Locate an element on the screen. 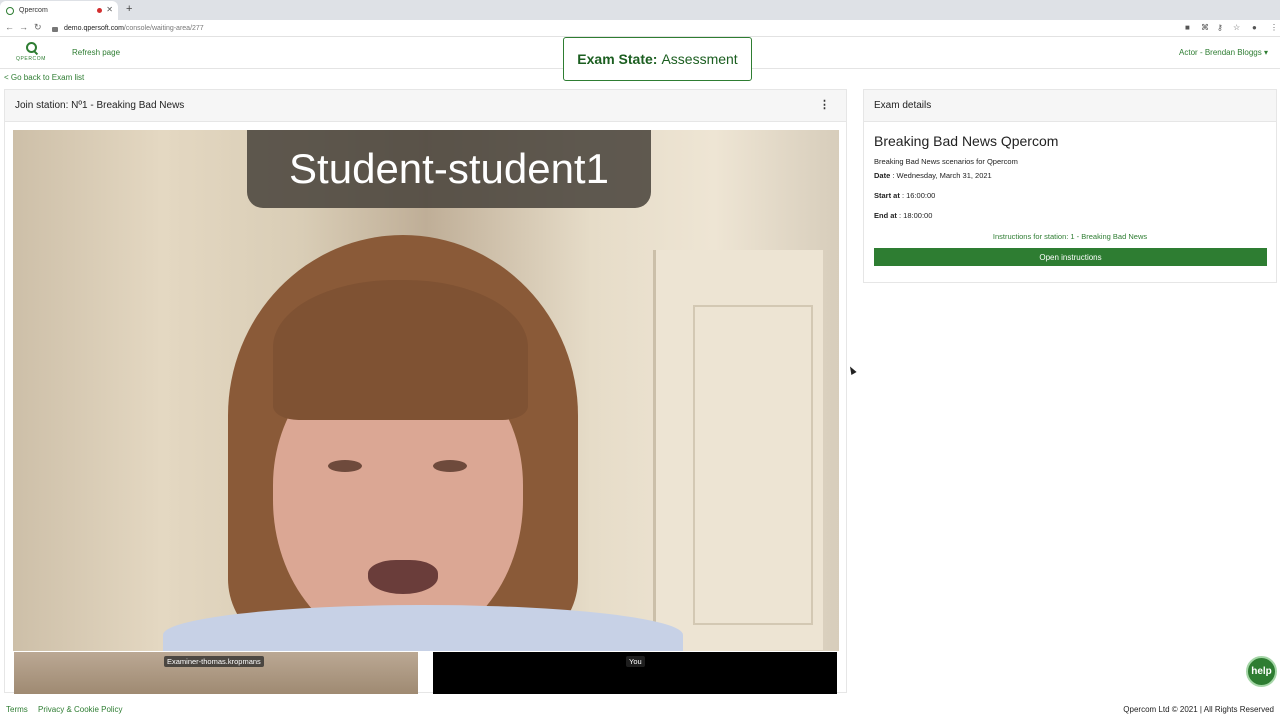 The height and width of the screenshot is (720, 1280). actor-dropdown: Actor - Brendan Bloggs ▾ is located at coordinates (1223, 52).